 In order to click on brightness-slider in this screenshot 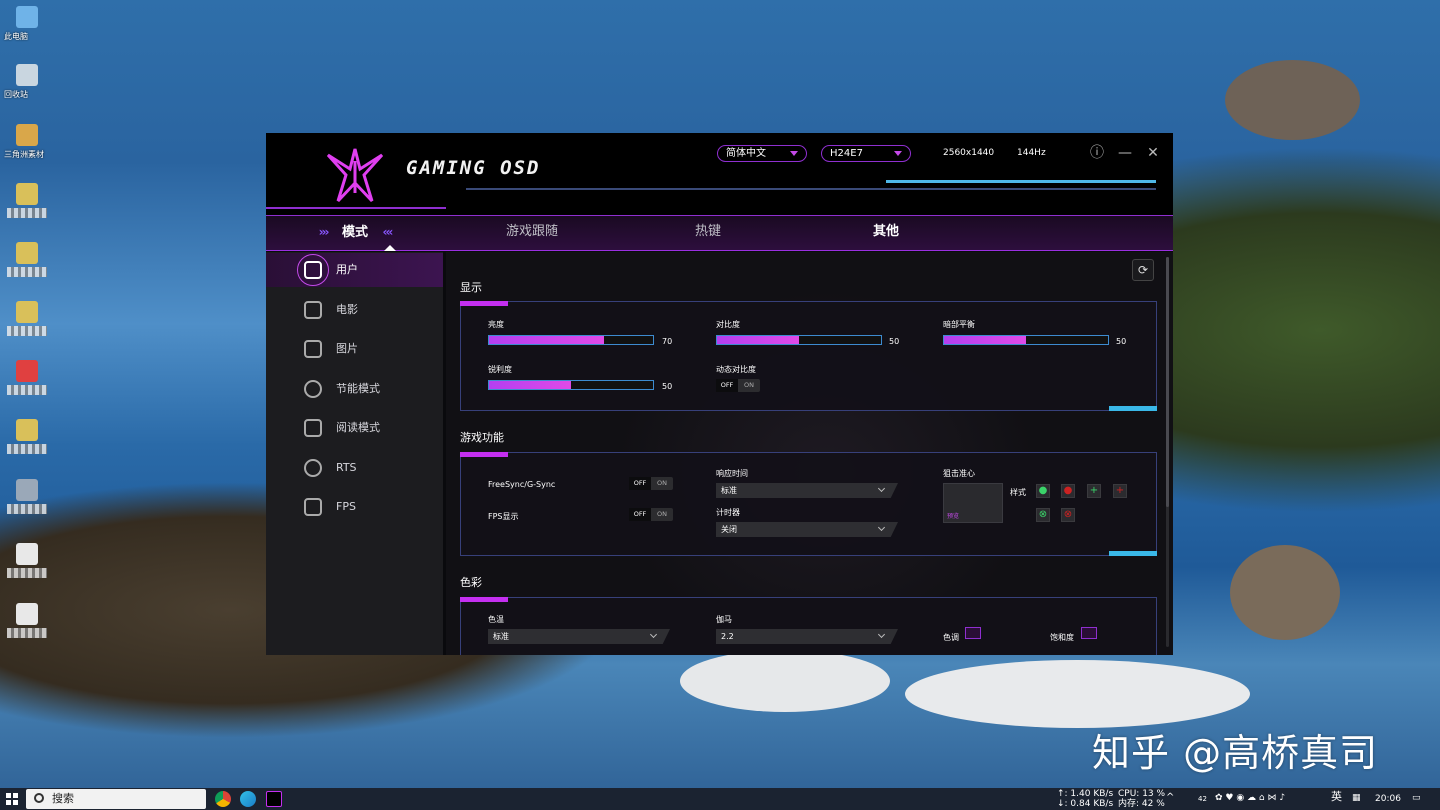, I will do `click(571, 340)`.